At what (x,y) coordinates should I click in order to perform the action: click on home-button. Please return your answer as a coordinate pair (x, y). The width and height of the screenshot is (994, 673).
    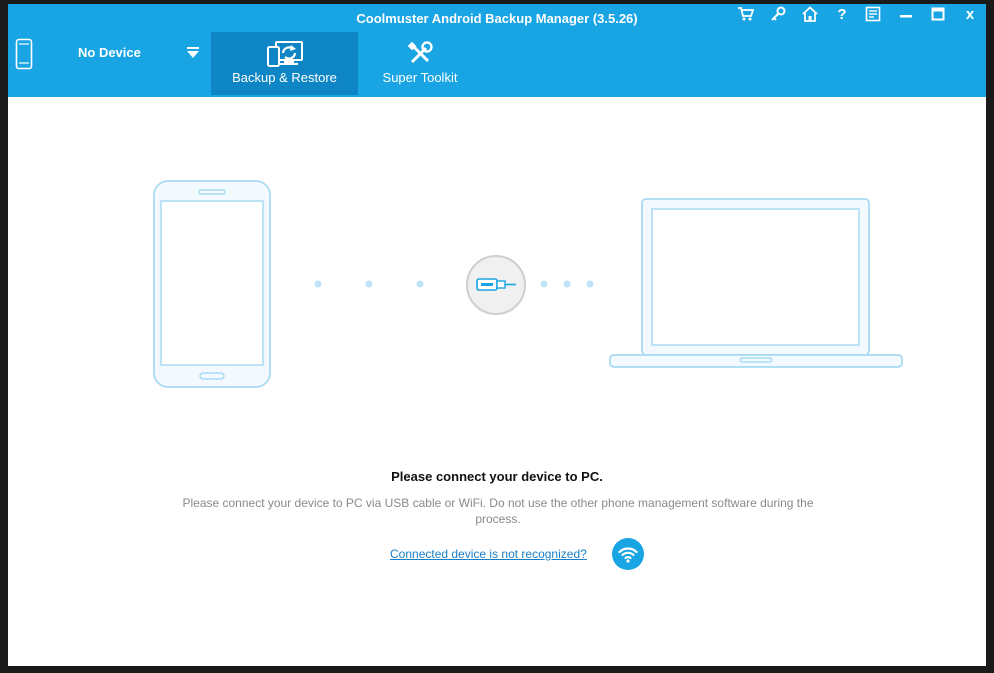
    Looking at the image, I should click on (810, 14).